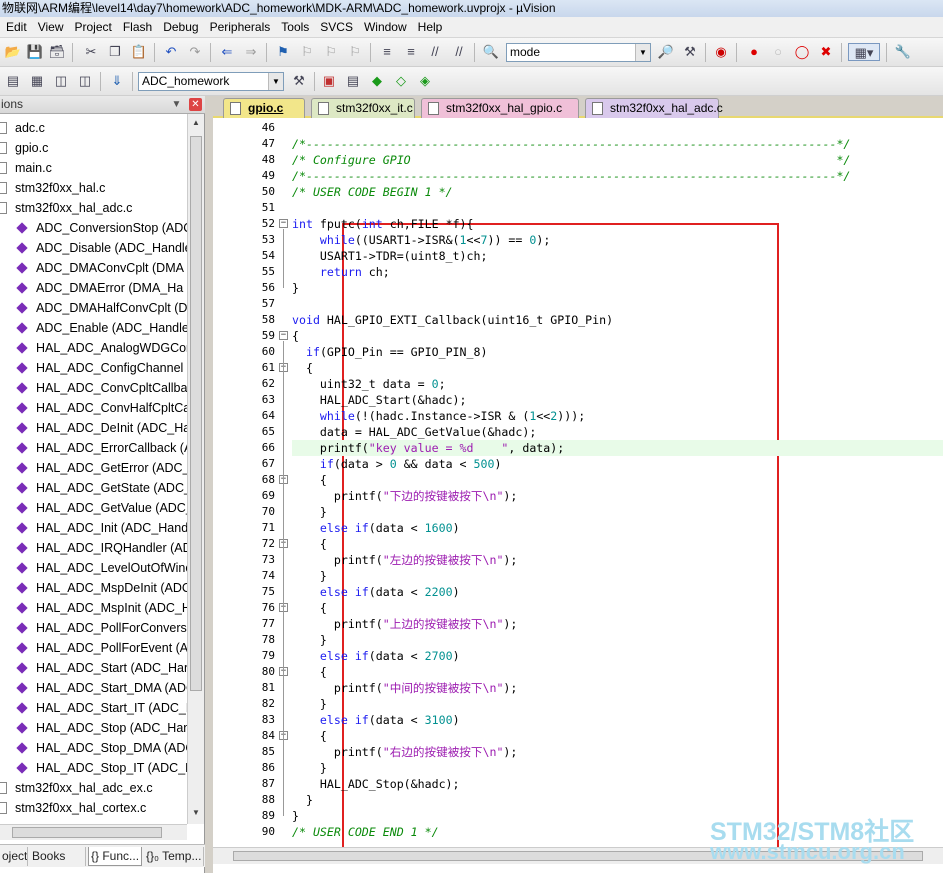  What do you see at coordinates (778, 52) in the screenshot?
I see `enable-breakpoint-icon: ○` at bounding box center [778, 52].